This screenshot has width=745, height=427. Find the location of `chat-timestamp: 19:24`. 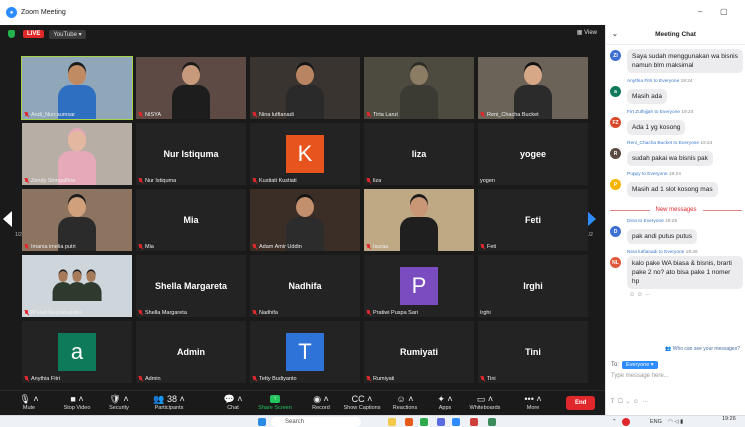

chat-timestamp: 19:24 is located at coordinates (687, 112).